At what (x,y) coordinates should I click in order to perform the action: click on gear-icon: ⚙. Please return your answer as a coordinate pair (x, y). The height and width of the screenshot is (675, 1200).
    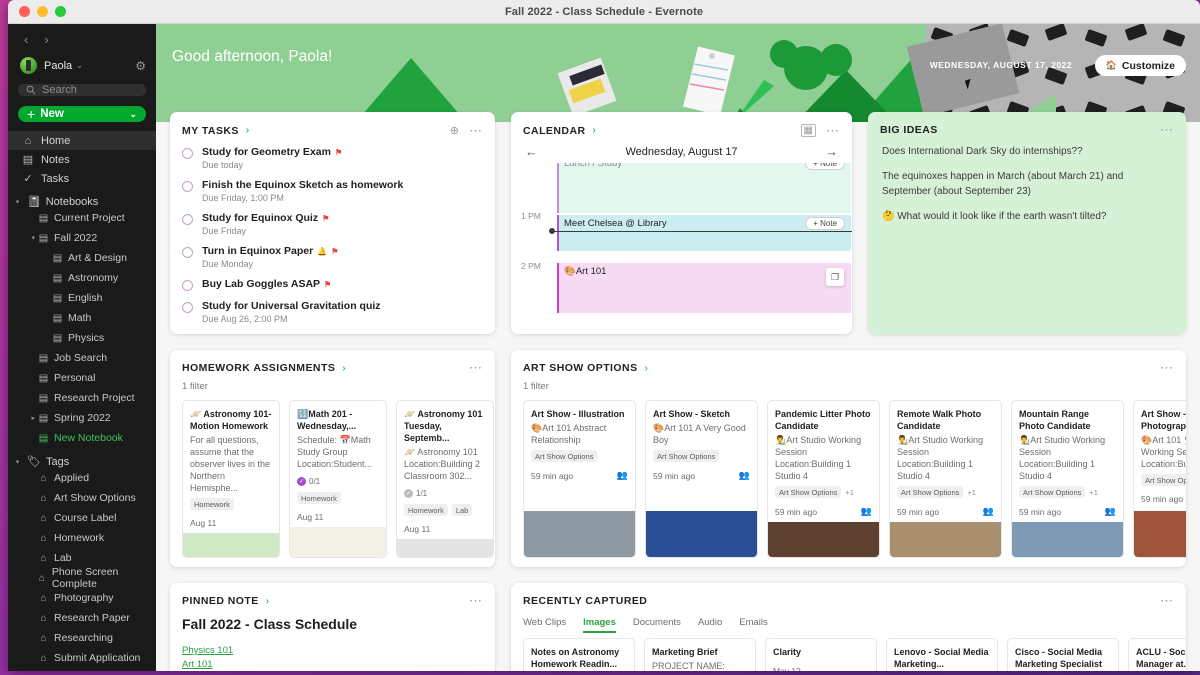
    Looking at the image, I should click on (140, 66).